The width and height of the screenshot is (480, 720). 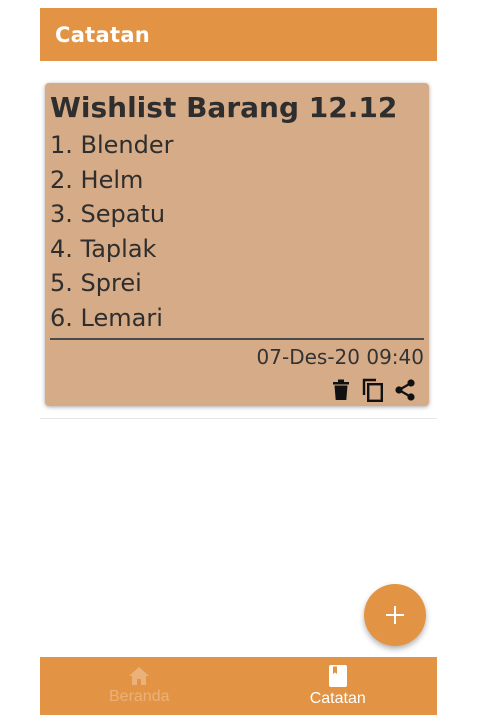 What do you see at coordinates (337, 698) in the screenshot?
I see `nav-label: Catatan` at bounding box center [337, 698].